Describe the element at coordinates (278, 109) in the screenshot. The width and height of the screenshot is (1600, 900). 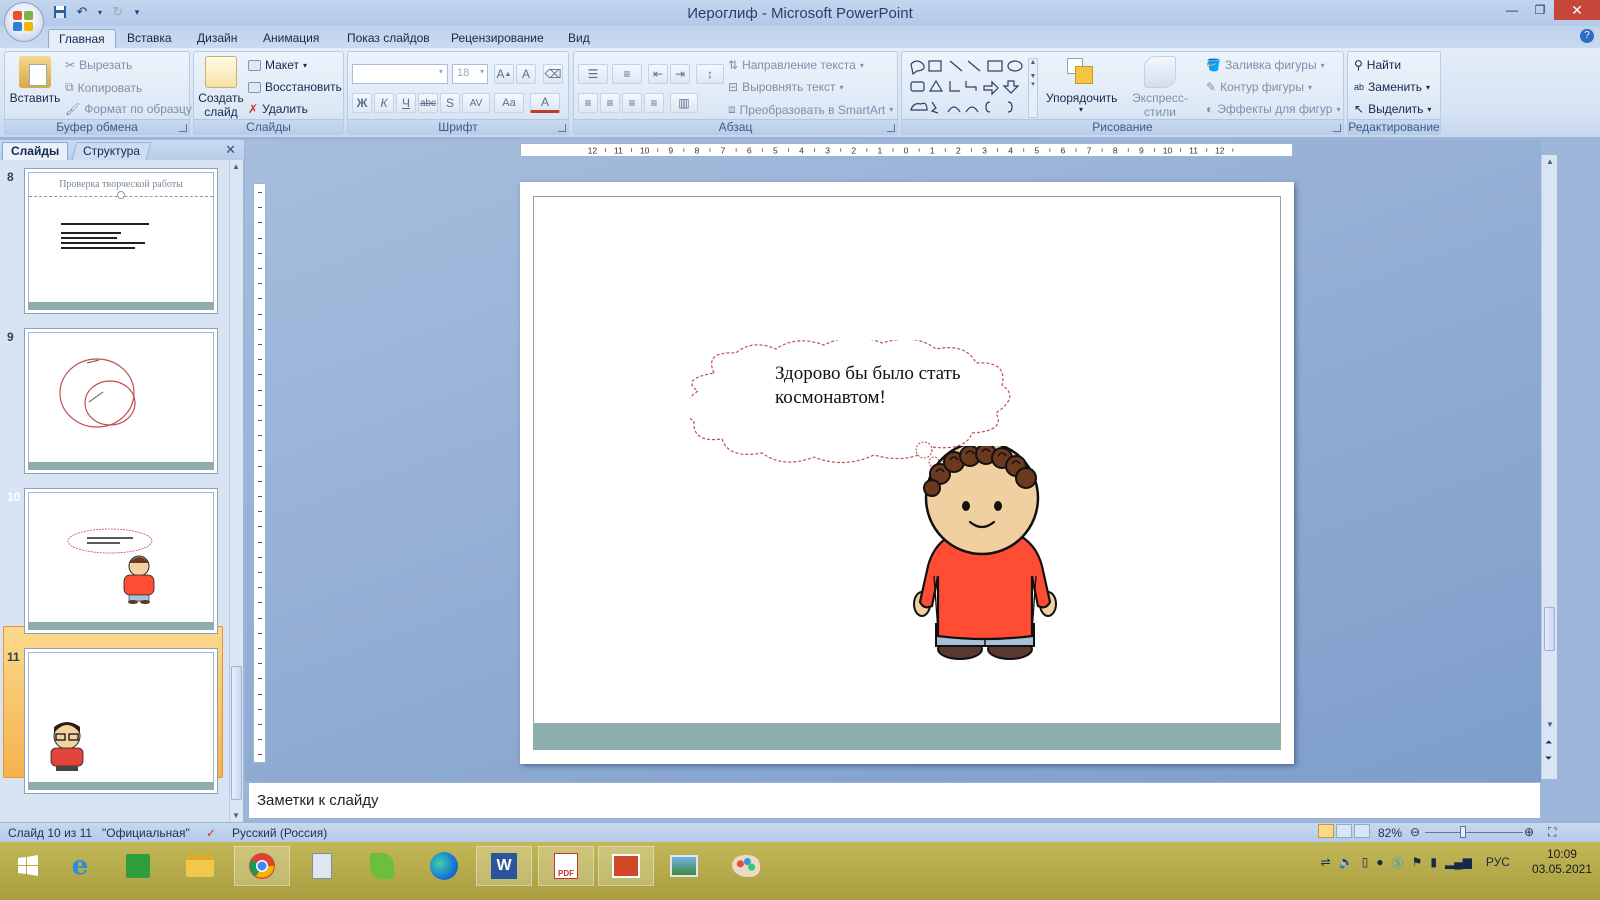
I see `delete-slide-button: ✗ Удалить` at that location.